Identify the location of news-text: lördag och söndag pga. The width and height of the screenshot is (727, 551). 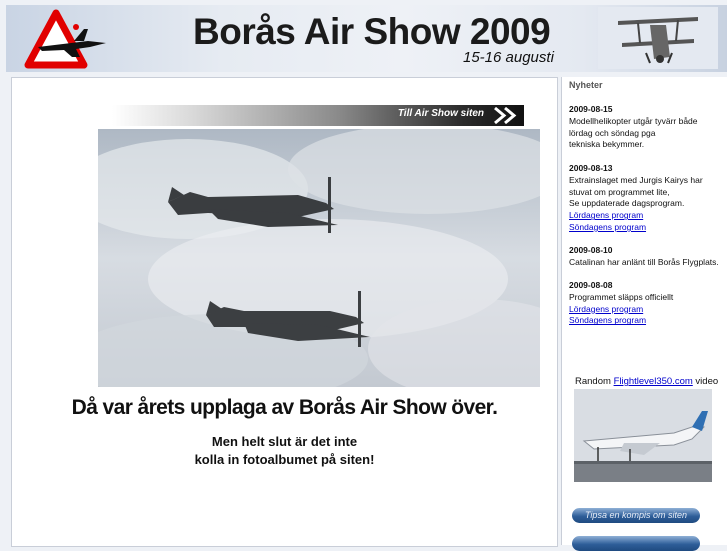
(612, 132).